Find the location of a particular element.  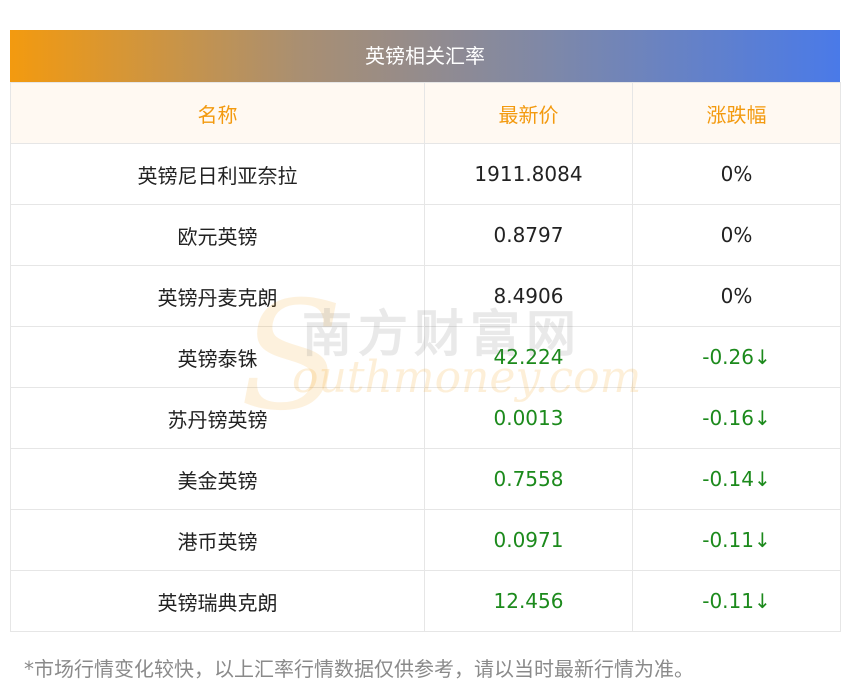

table-row: 港币英镑 0.0971 -0.11↓ is located at coordinates (425, 540).